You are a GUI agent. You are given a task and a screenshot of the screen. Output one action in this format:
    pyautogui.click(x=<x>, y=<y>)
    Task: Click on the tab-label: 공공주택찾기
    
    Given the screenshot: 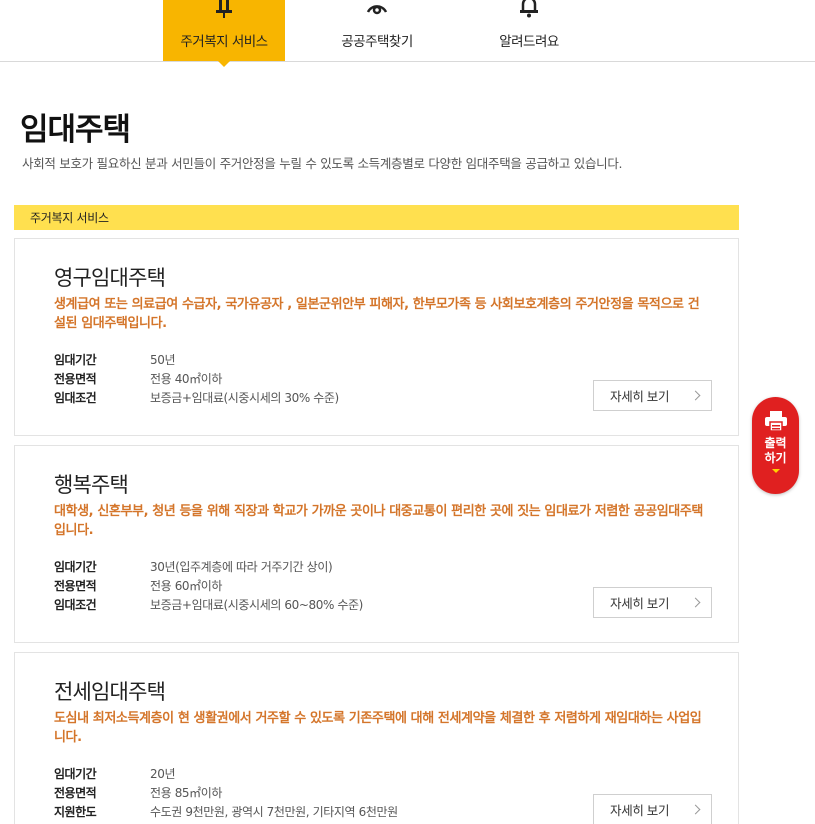 What is the action you would take?
    pyautogui.click(x=377, y=42)
    